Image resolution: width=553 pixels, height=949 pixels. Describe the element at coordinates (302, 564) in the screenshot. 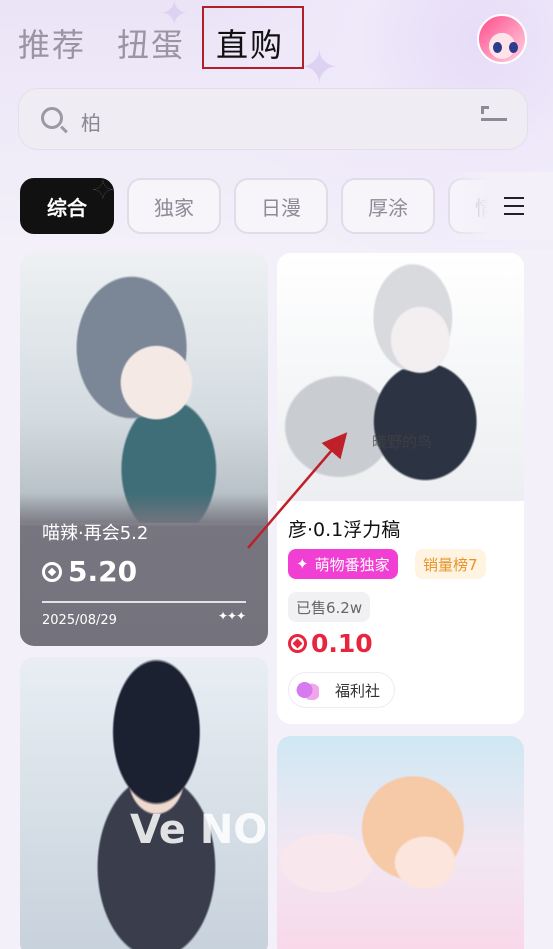

I see `diamond-icon: ✦` at that location.